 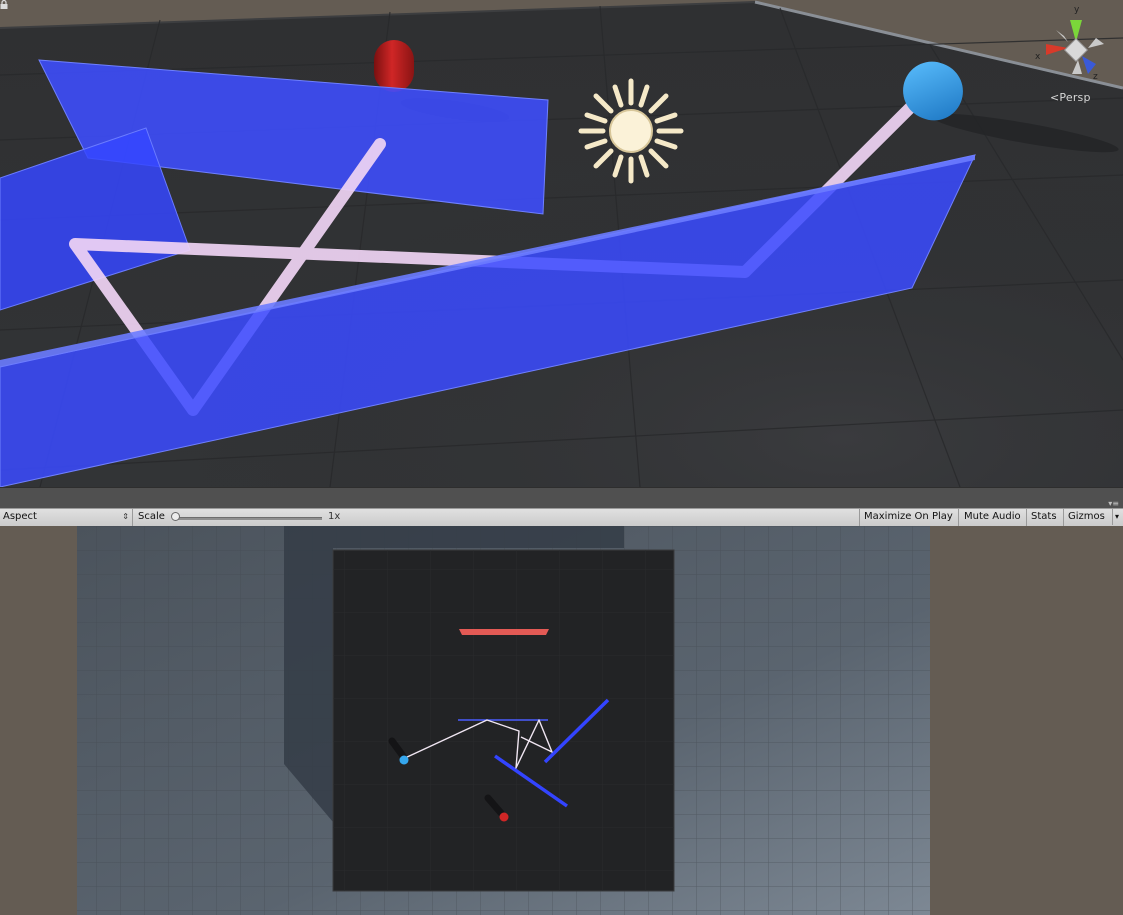 I want to click on stats-toggle: Stats, so click(x=1044, y=517).